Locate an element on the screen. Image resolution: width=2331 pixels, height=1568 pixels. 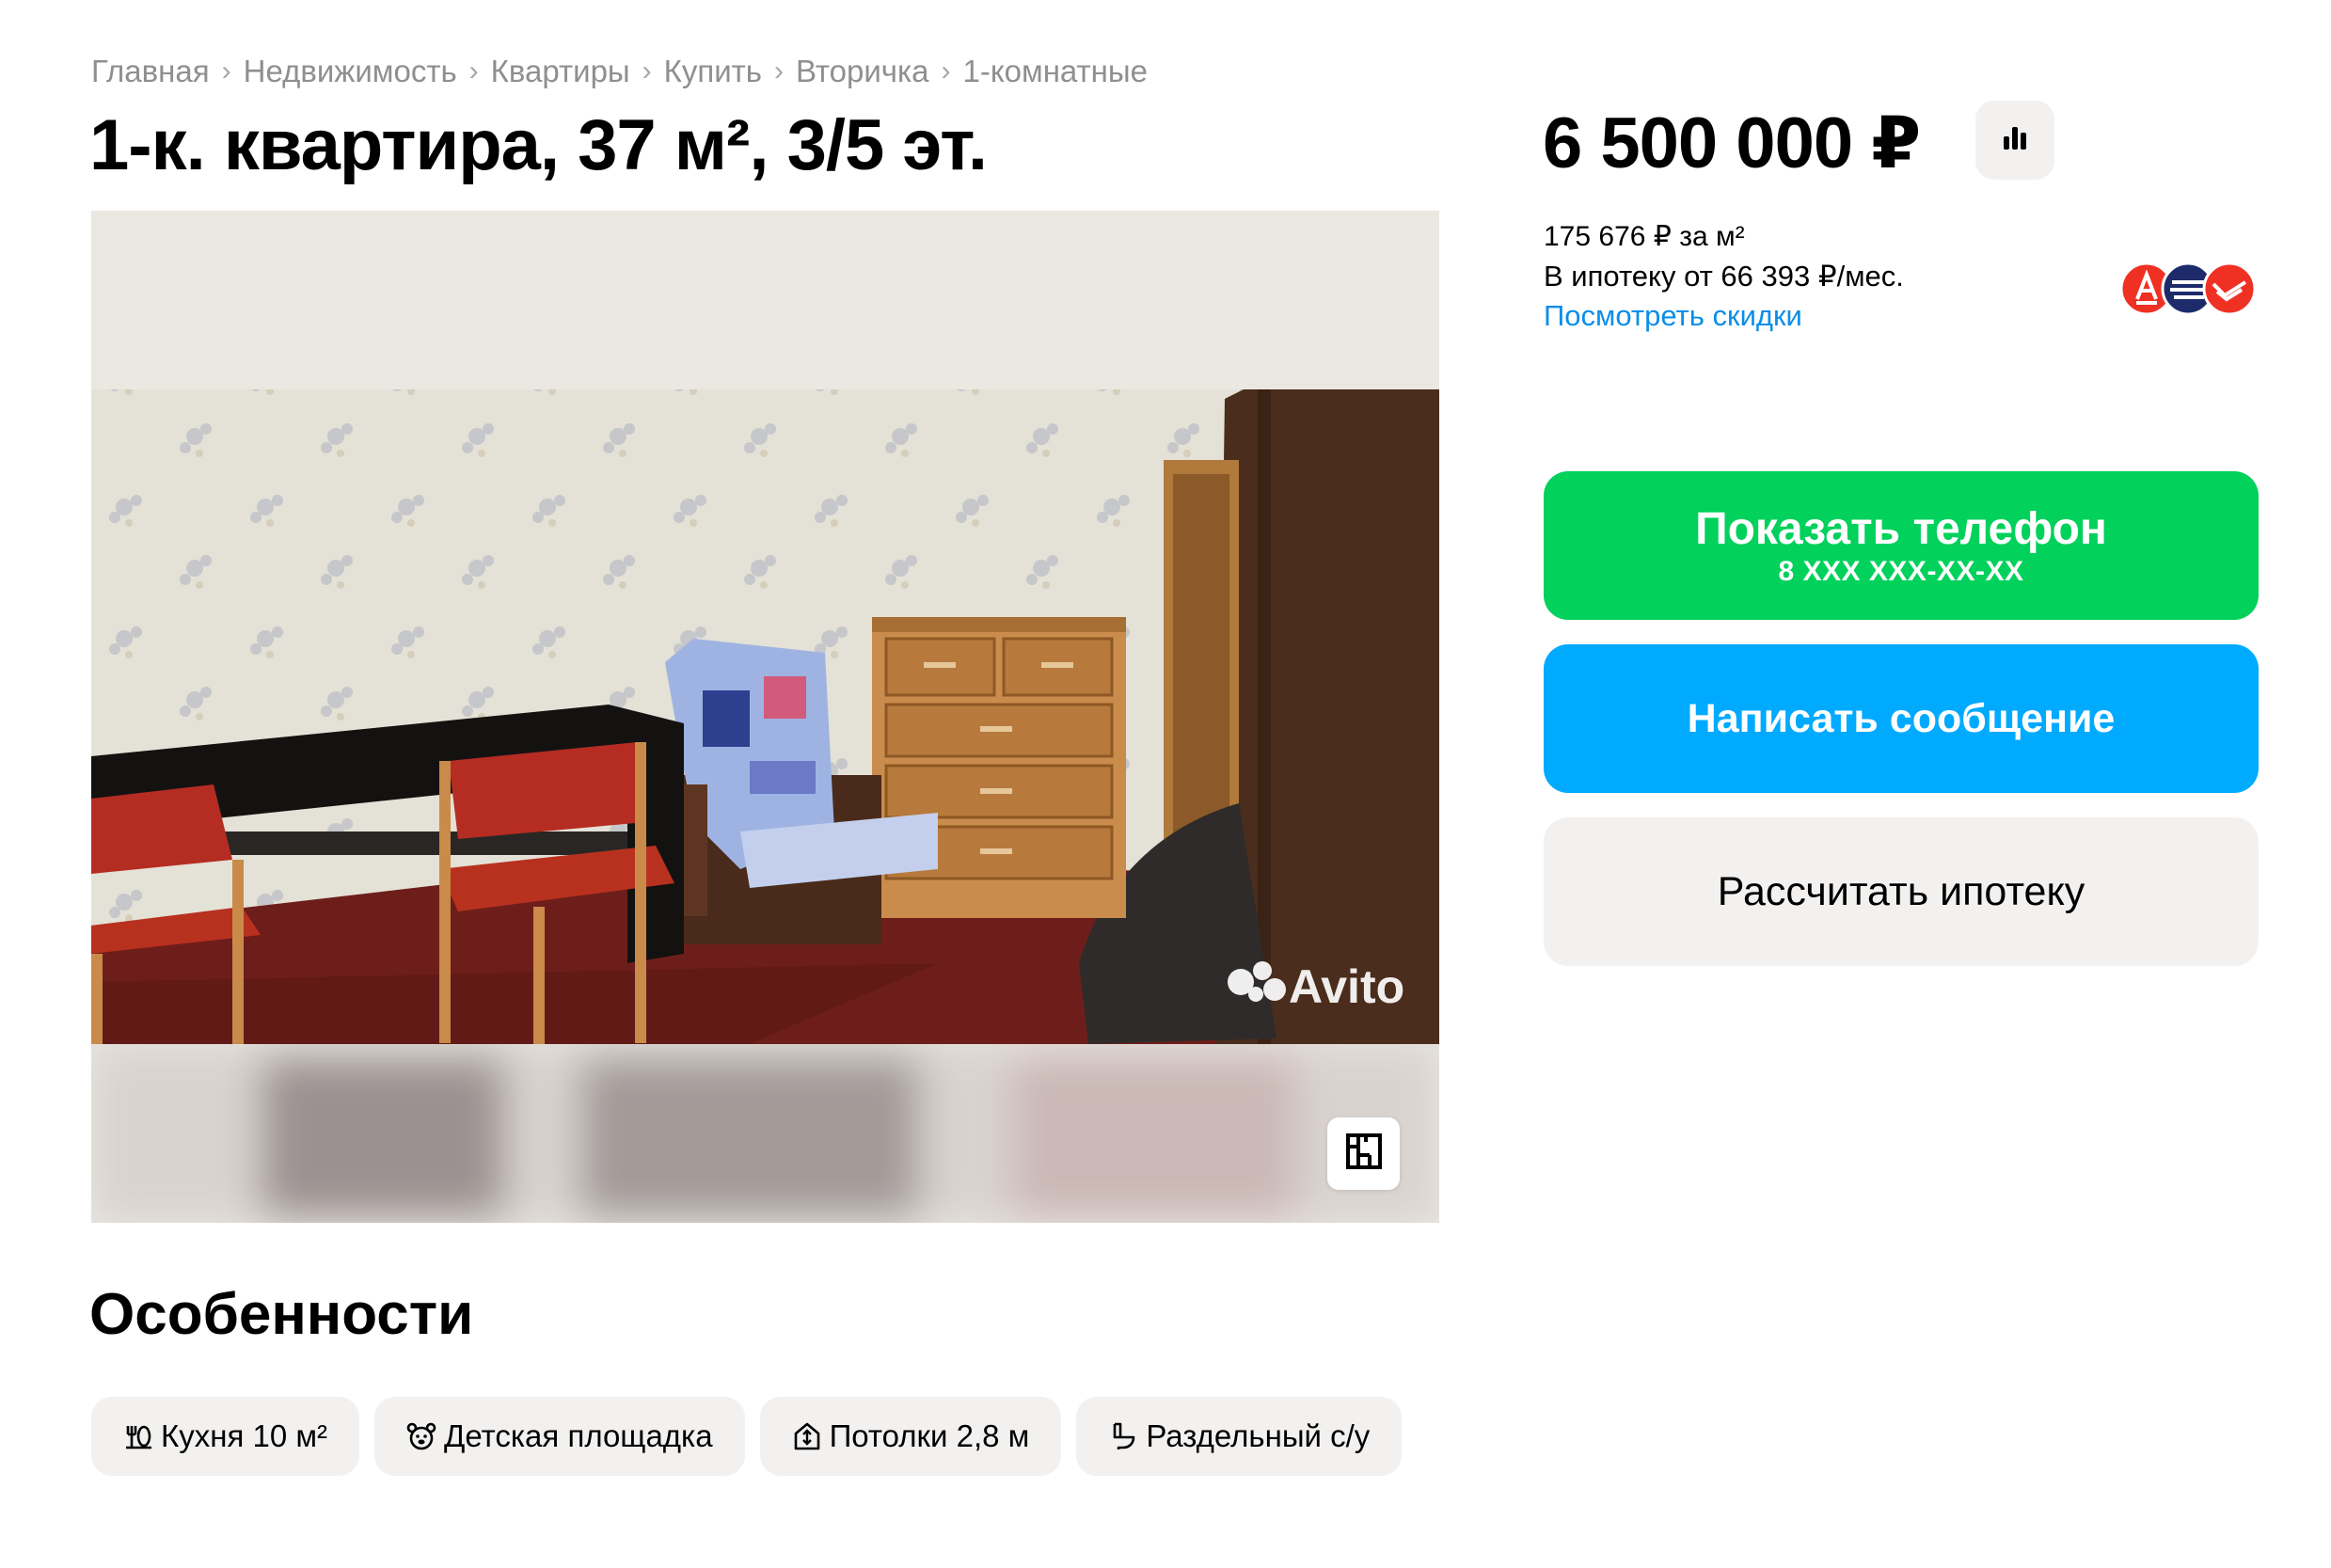
ceiling-icon is located at coordinates (807, 1436).